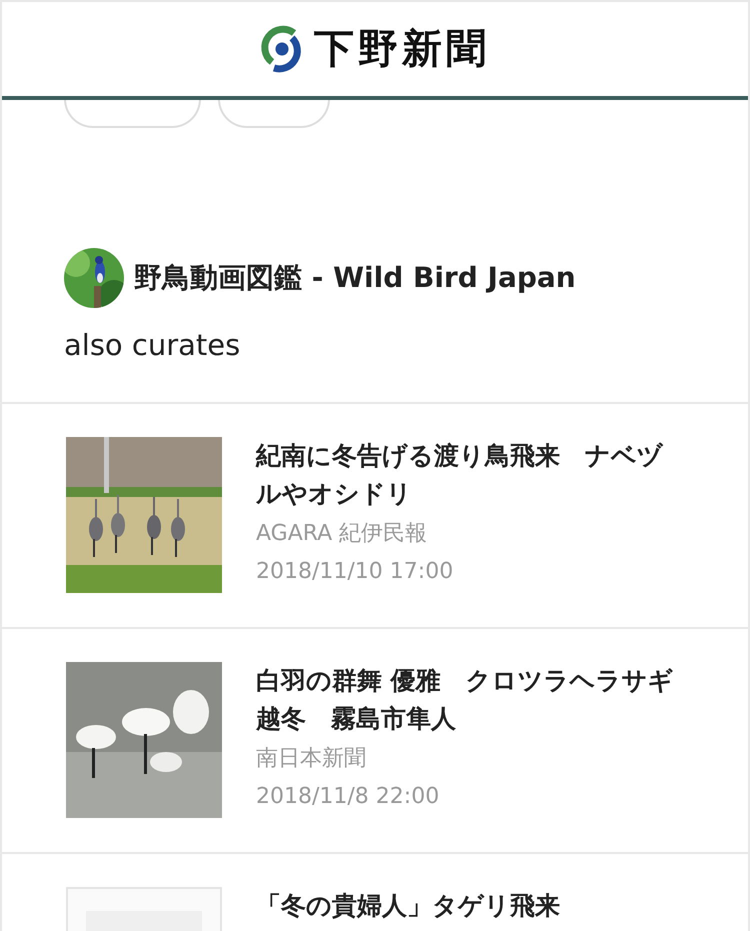 The width and height of the screenshot is (750, 931). Describe the element at coordinates (402, 49) in the screenshot. I see `logo-text: 下野新聞` at that location.